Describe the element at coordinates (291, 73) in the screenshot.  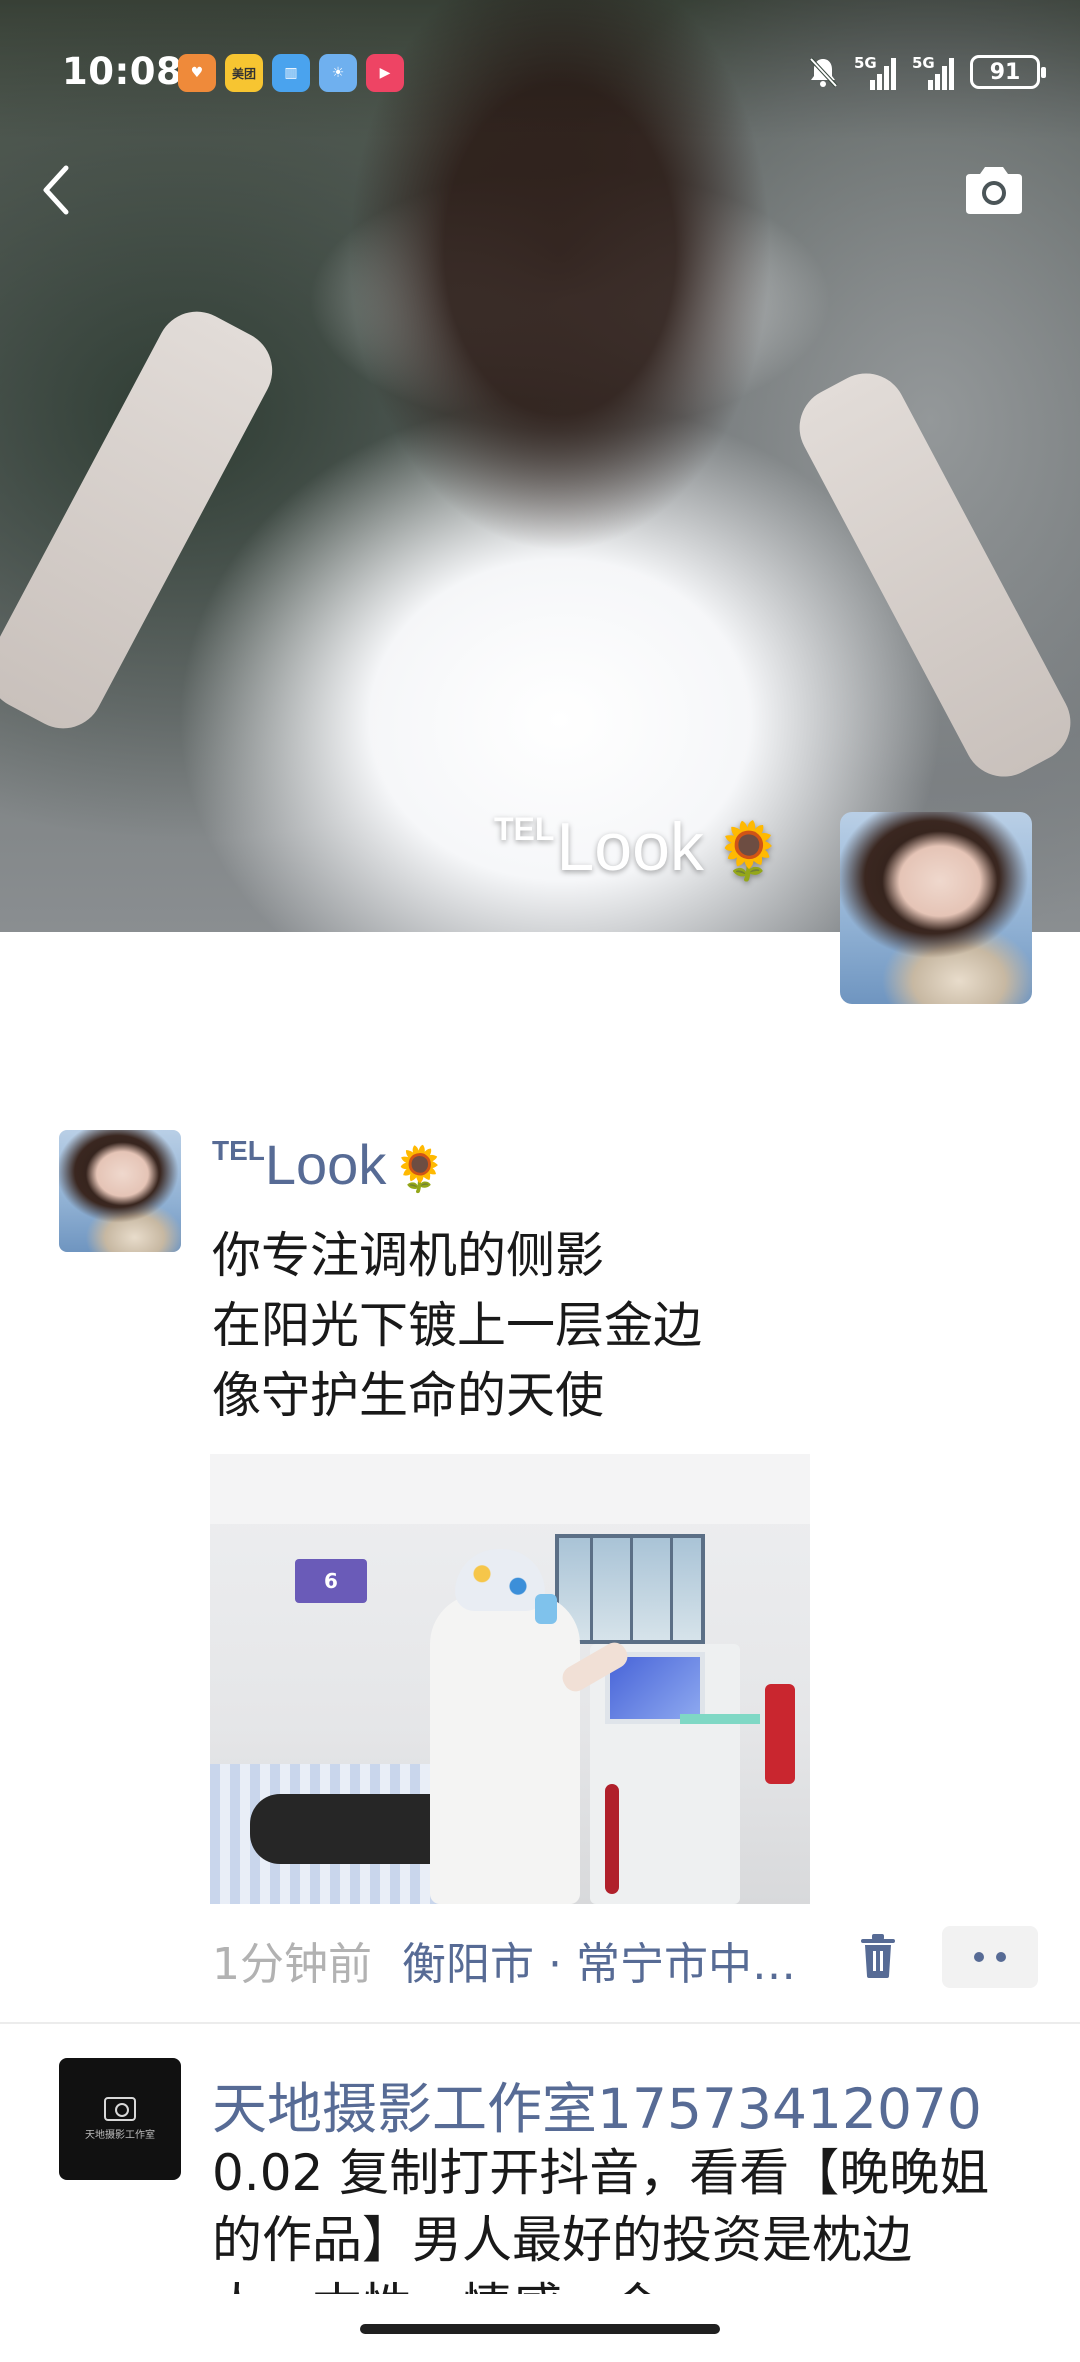
I see `reader-app-icon: ▥` at that location.